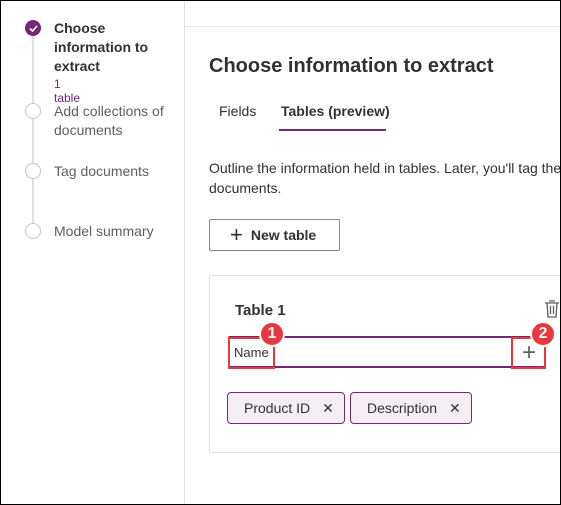 The height and width of the screenshot is (505, 561). I want to click on steps-connector-line, so click(33, 130).